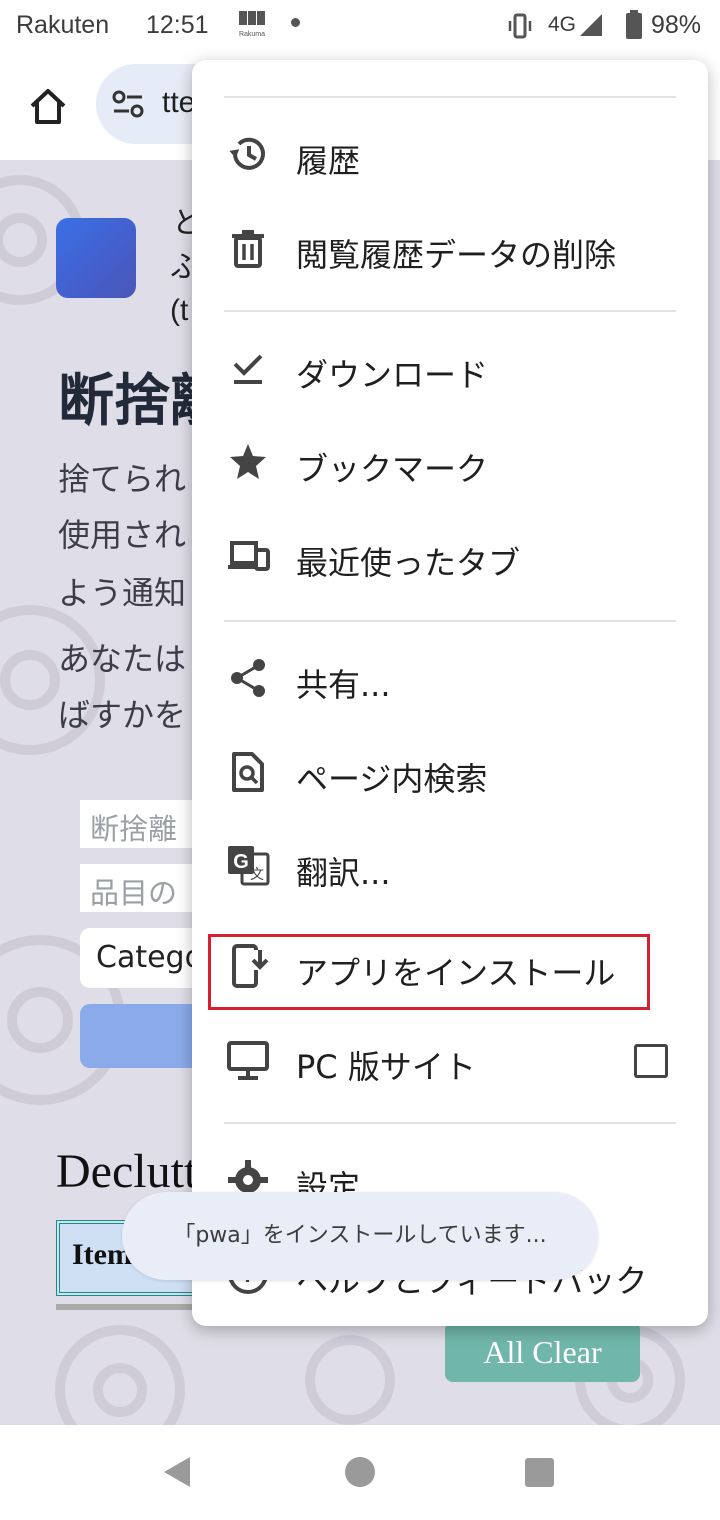 This screenshot has width=720, height=1520. What do you see at coordinates (450, 157) in the screenshot?
I see `menu-item-history: 履歴` at bounding box center [450, 157].